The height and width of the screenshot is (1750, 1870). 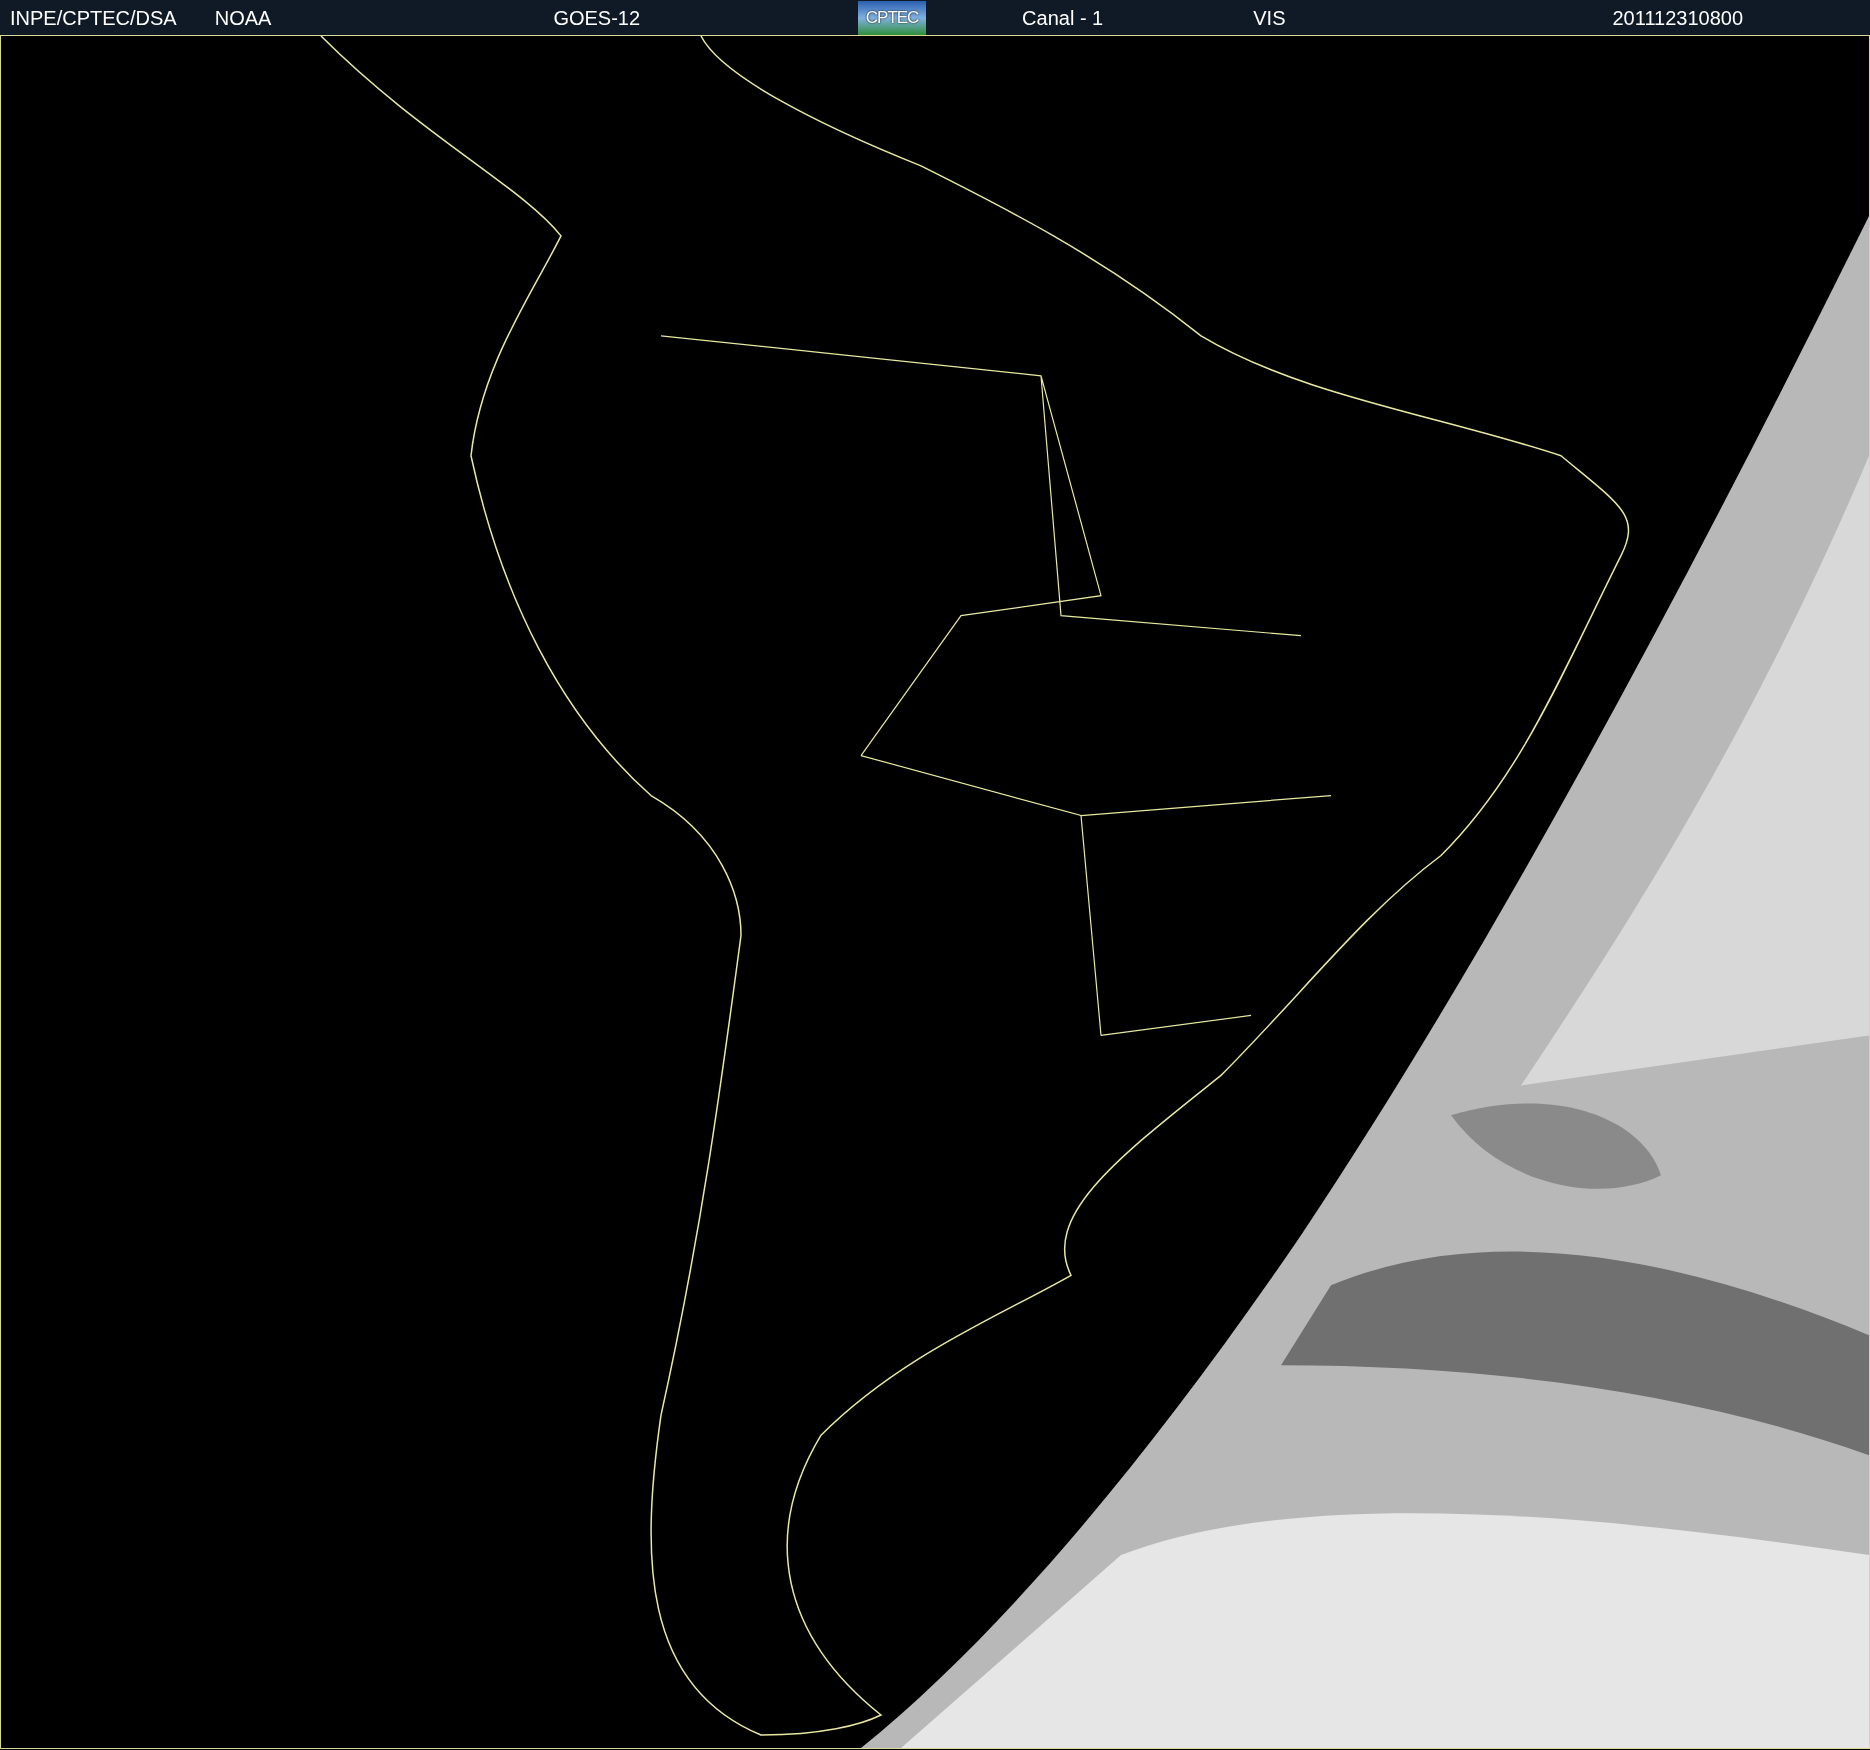 What do you see at coordinates (1063, 18) in the screenshot?
I see `header-label: Canal - 1` at bounding box center [1063, 18].